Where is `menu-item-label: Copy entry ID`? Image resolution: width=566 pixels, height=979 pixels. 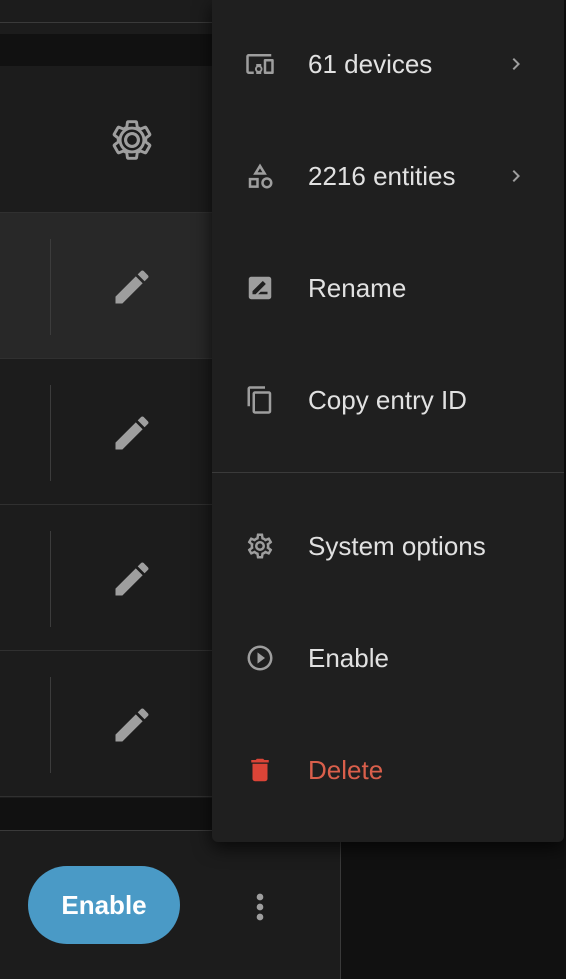
menu-item-label: Copy entry ID is located at coordinates (387, 399).